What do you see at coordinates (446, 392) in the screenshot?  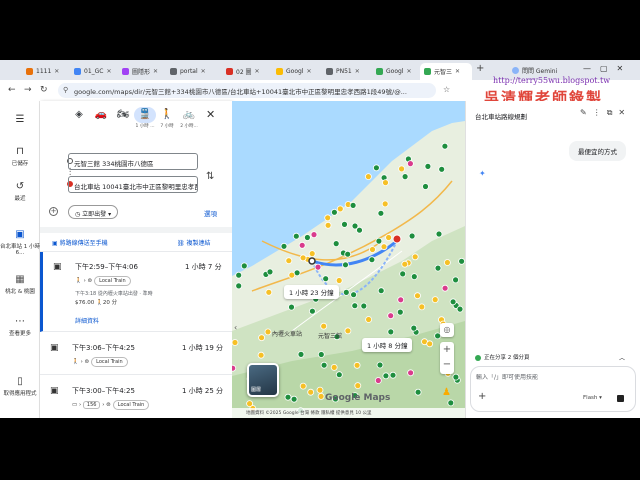 I see `pegman-icon: ♟` at bounding box center [446, 392].